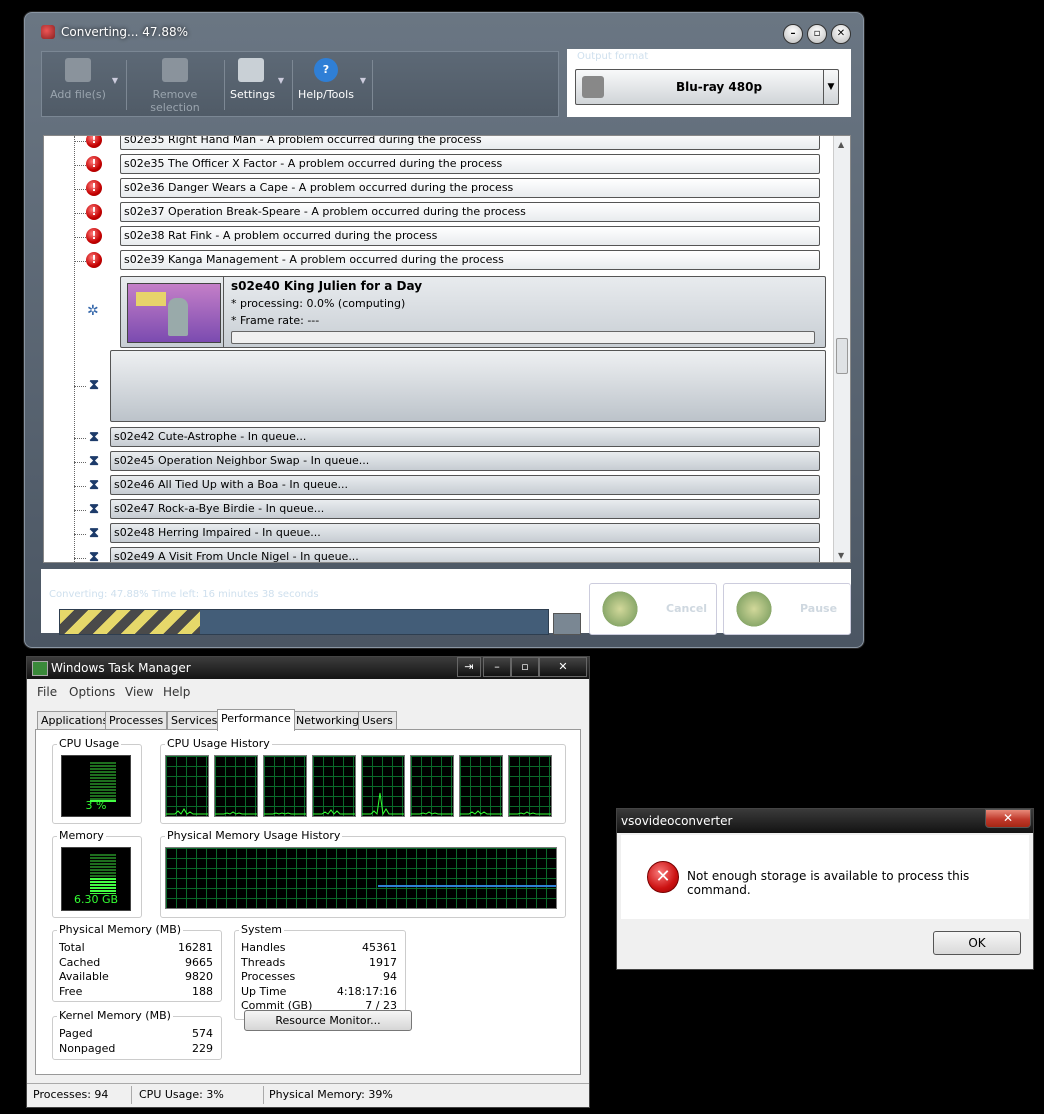  Describe the element at coordinates (84, 85) in the screenshot. I see `add-files-button: Add file(s) ▼` at that location.